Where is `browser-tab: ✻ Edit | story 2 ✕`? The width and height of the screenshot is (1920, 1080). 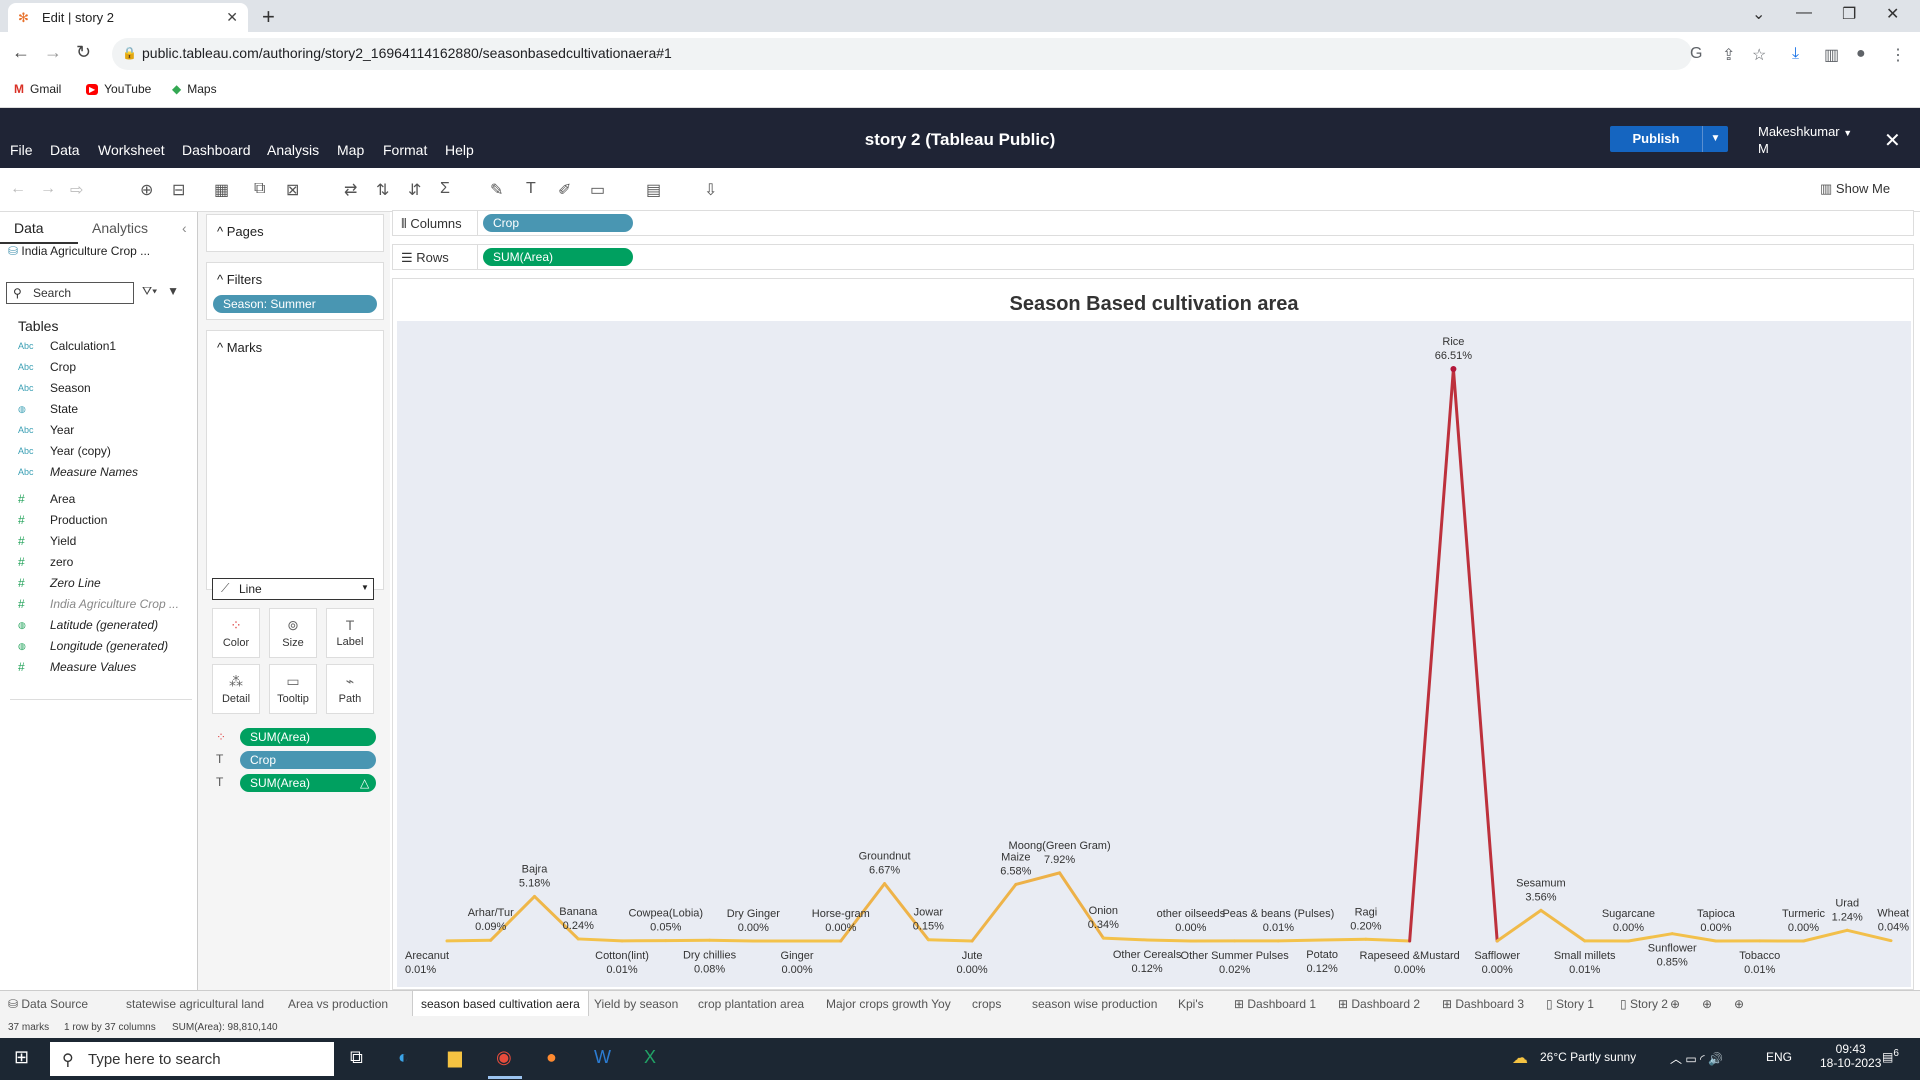 browser-tab: ✻ Edit | story 2 ✕ is located at coordinates (128, 17).